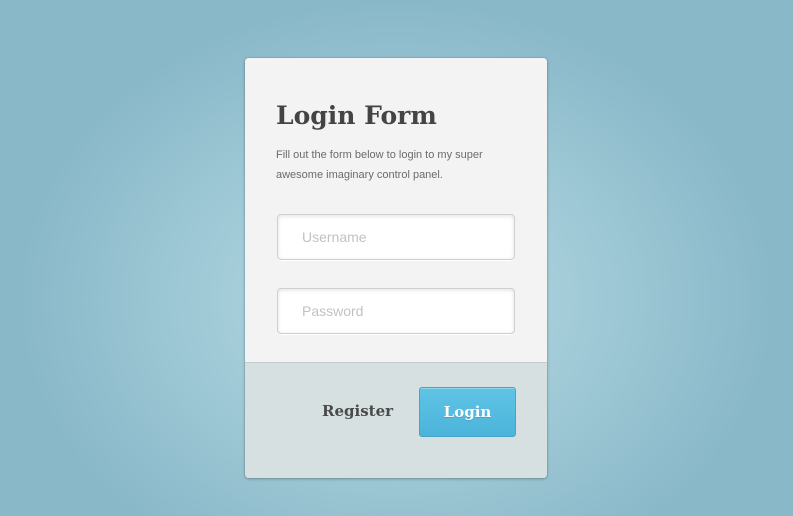 Image resolution: width=793 pixels, height=516 pixels. What do you see at coordinates (396, 420) in the screenshot?
I see `login-form-footer: Register Login` at bounding box center [396, 420].